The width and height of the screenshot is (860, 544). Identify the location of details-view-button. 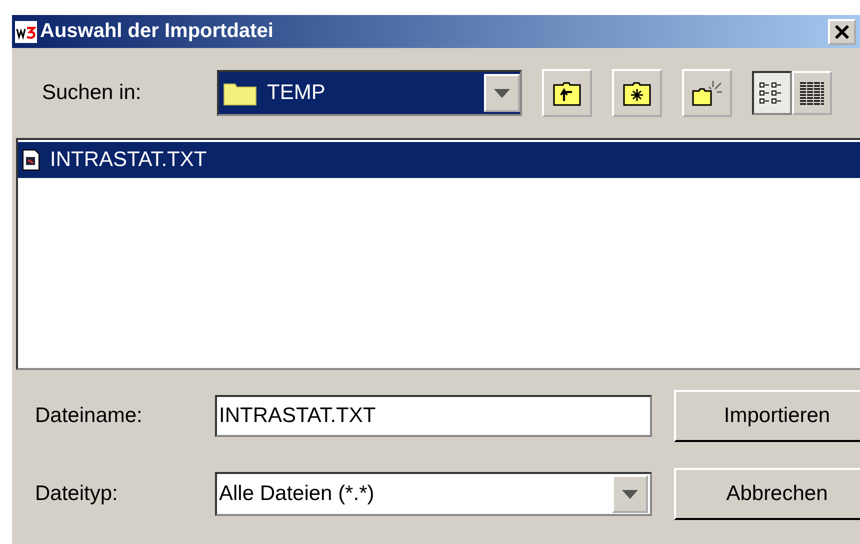
(812, 93).